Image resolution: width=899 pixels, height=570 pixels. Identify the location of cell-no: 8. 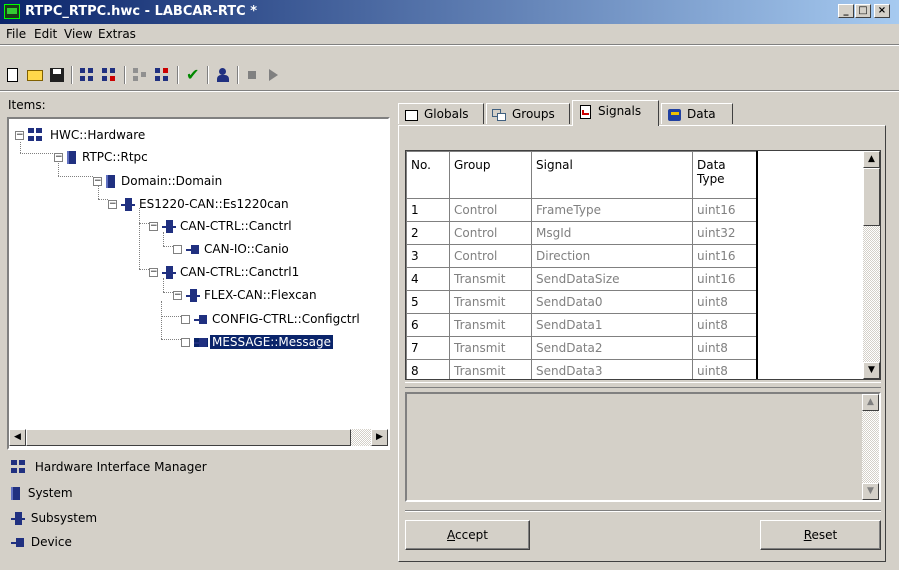
(428, 369).